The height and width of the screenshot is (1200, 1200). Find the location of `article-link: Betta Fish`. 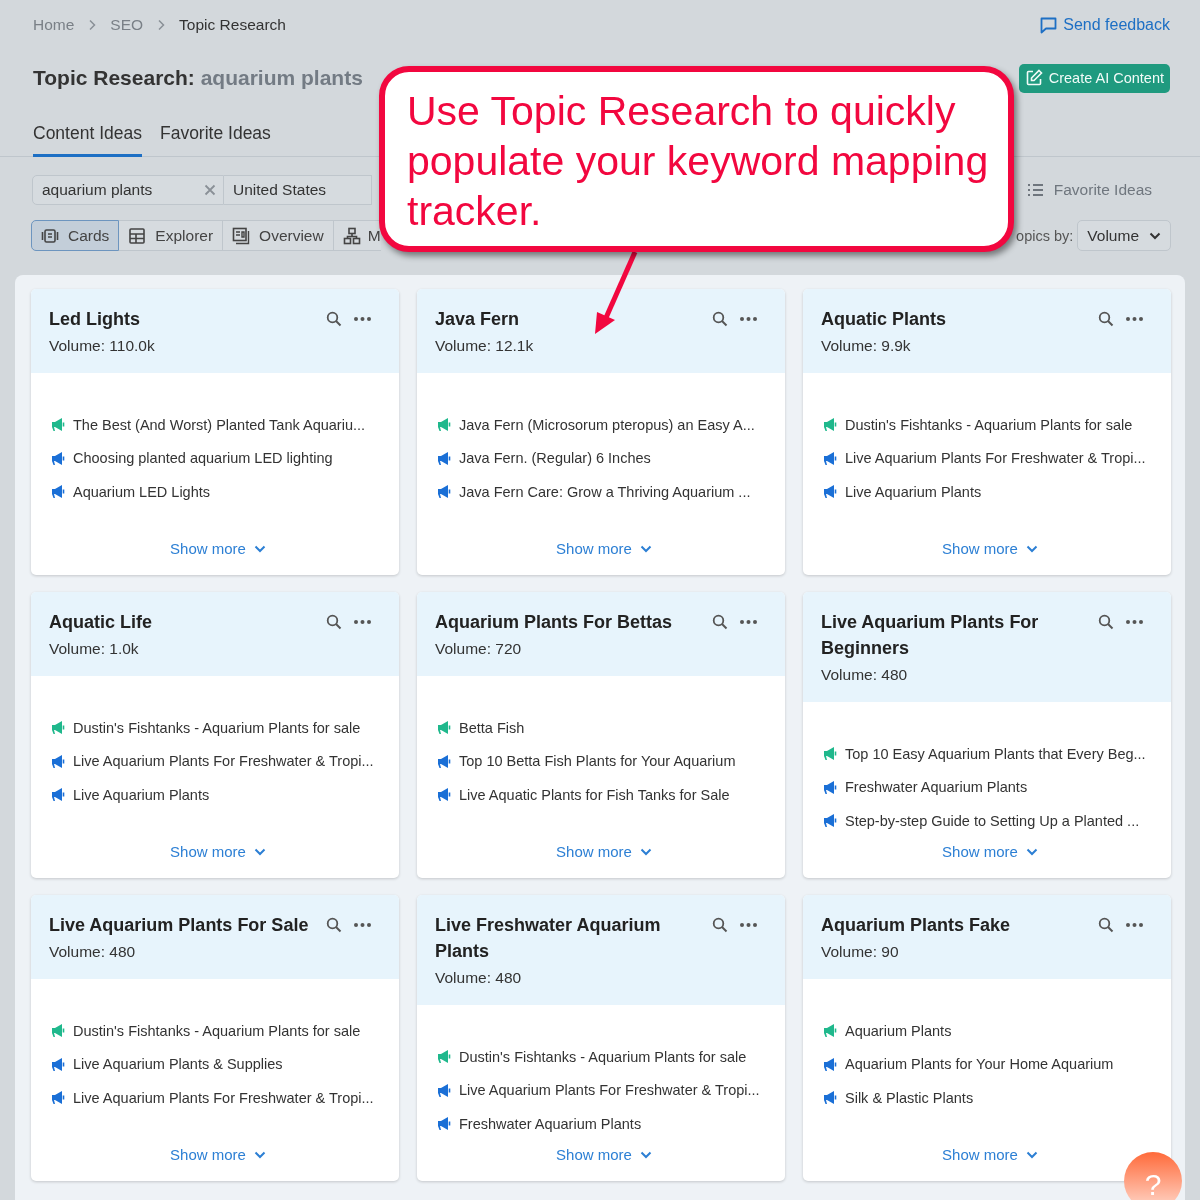

article-link: Betta Fish is located at coordinates (492, 727).